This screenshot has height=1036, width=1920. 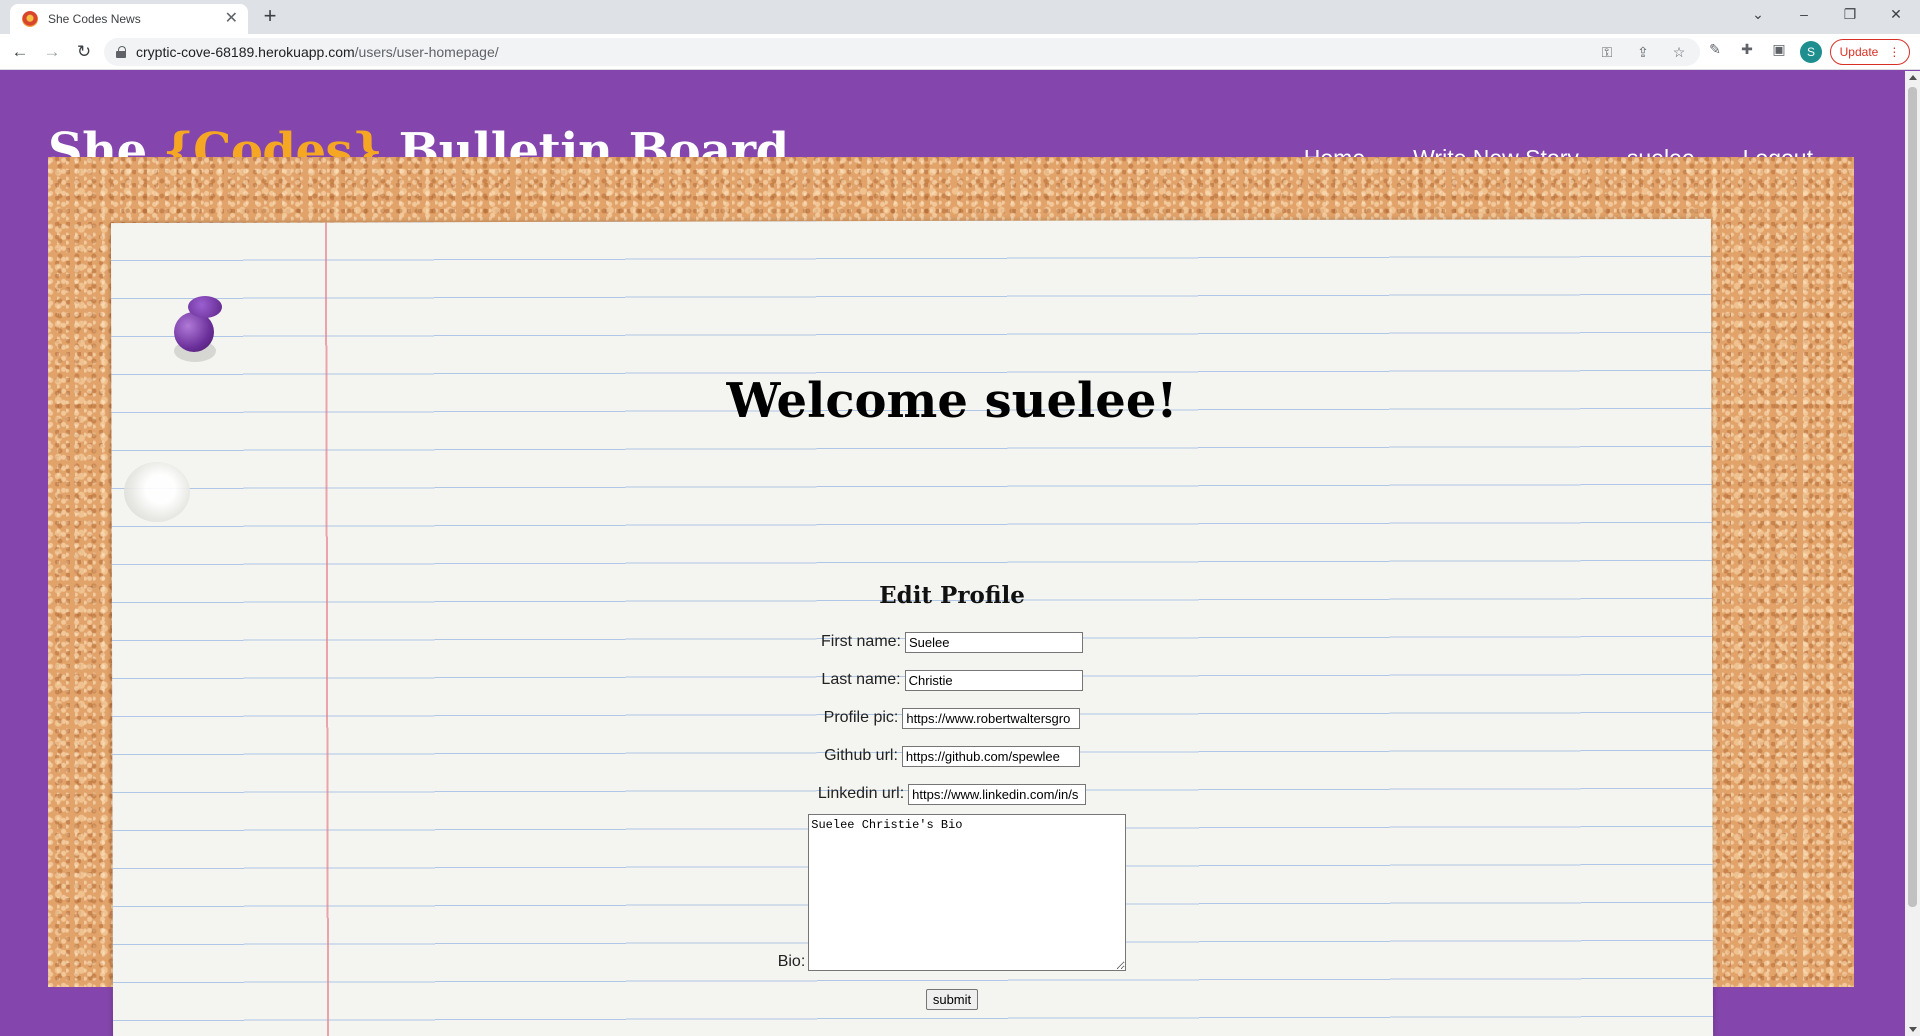 I want to click on github-row: Github url:, so click(x=952, y=756).